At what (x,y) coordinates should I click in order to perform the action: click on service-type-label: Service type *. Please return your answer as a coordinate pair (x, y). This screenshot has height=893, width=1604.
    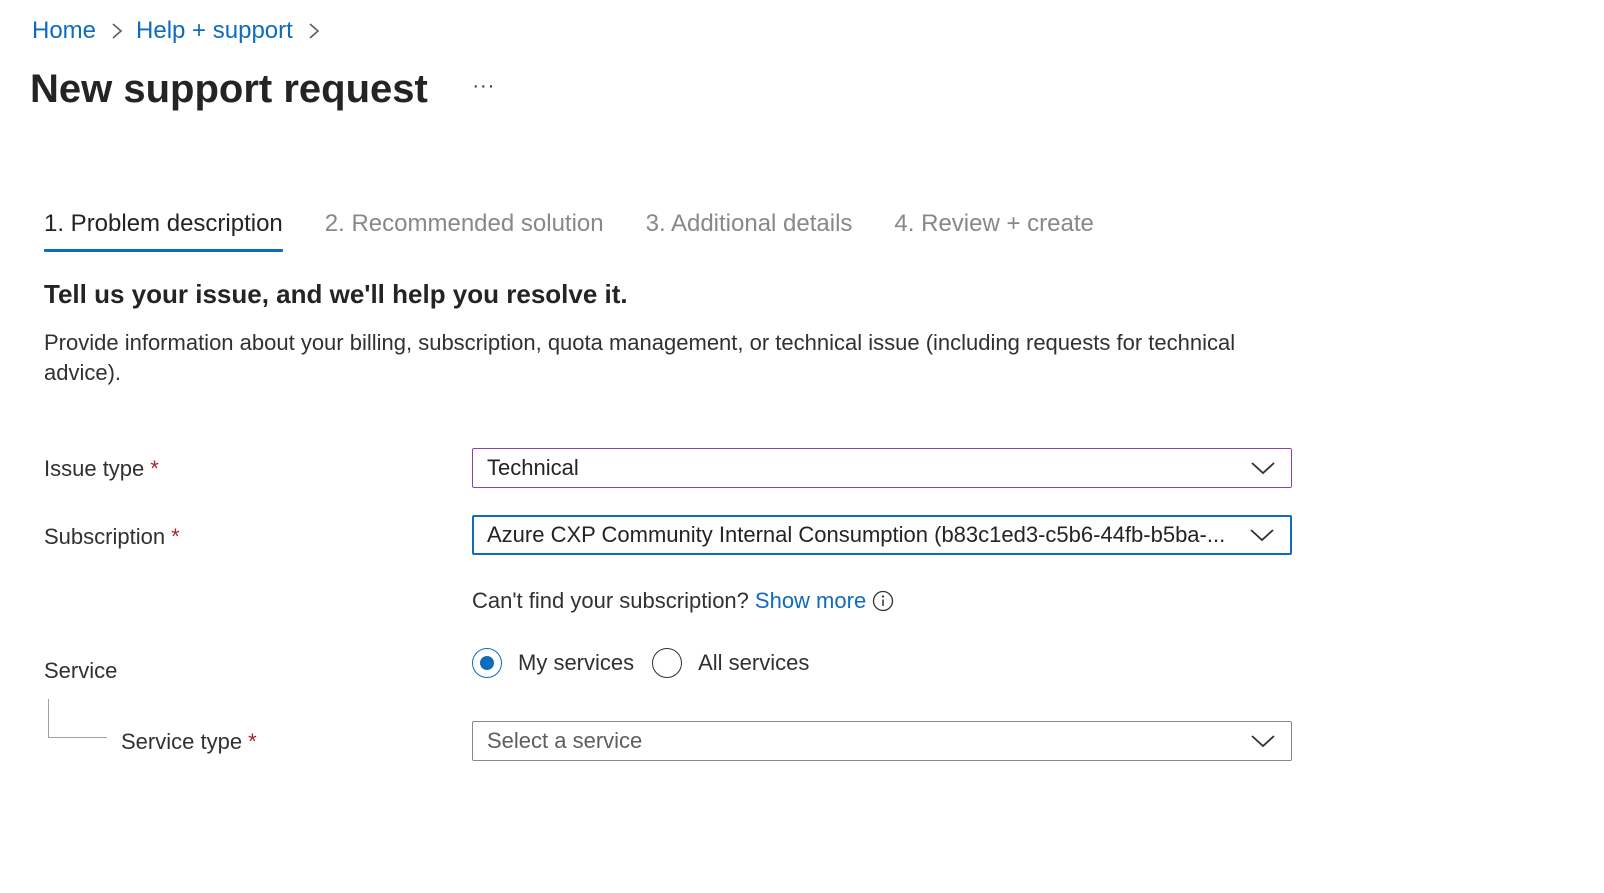
    Looking at the image, I should click on (189, 742).